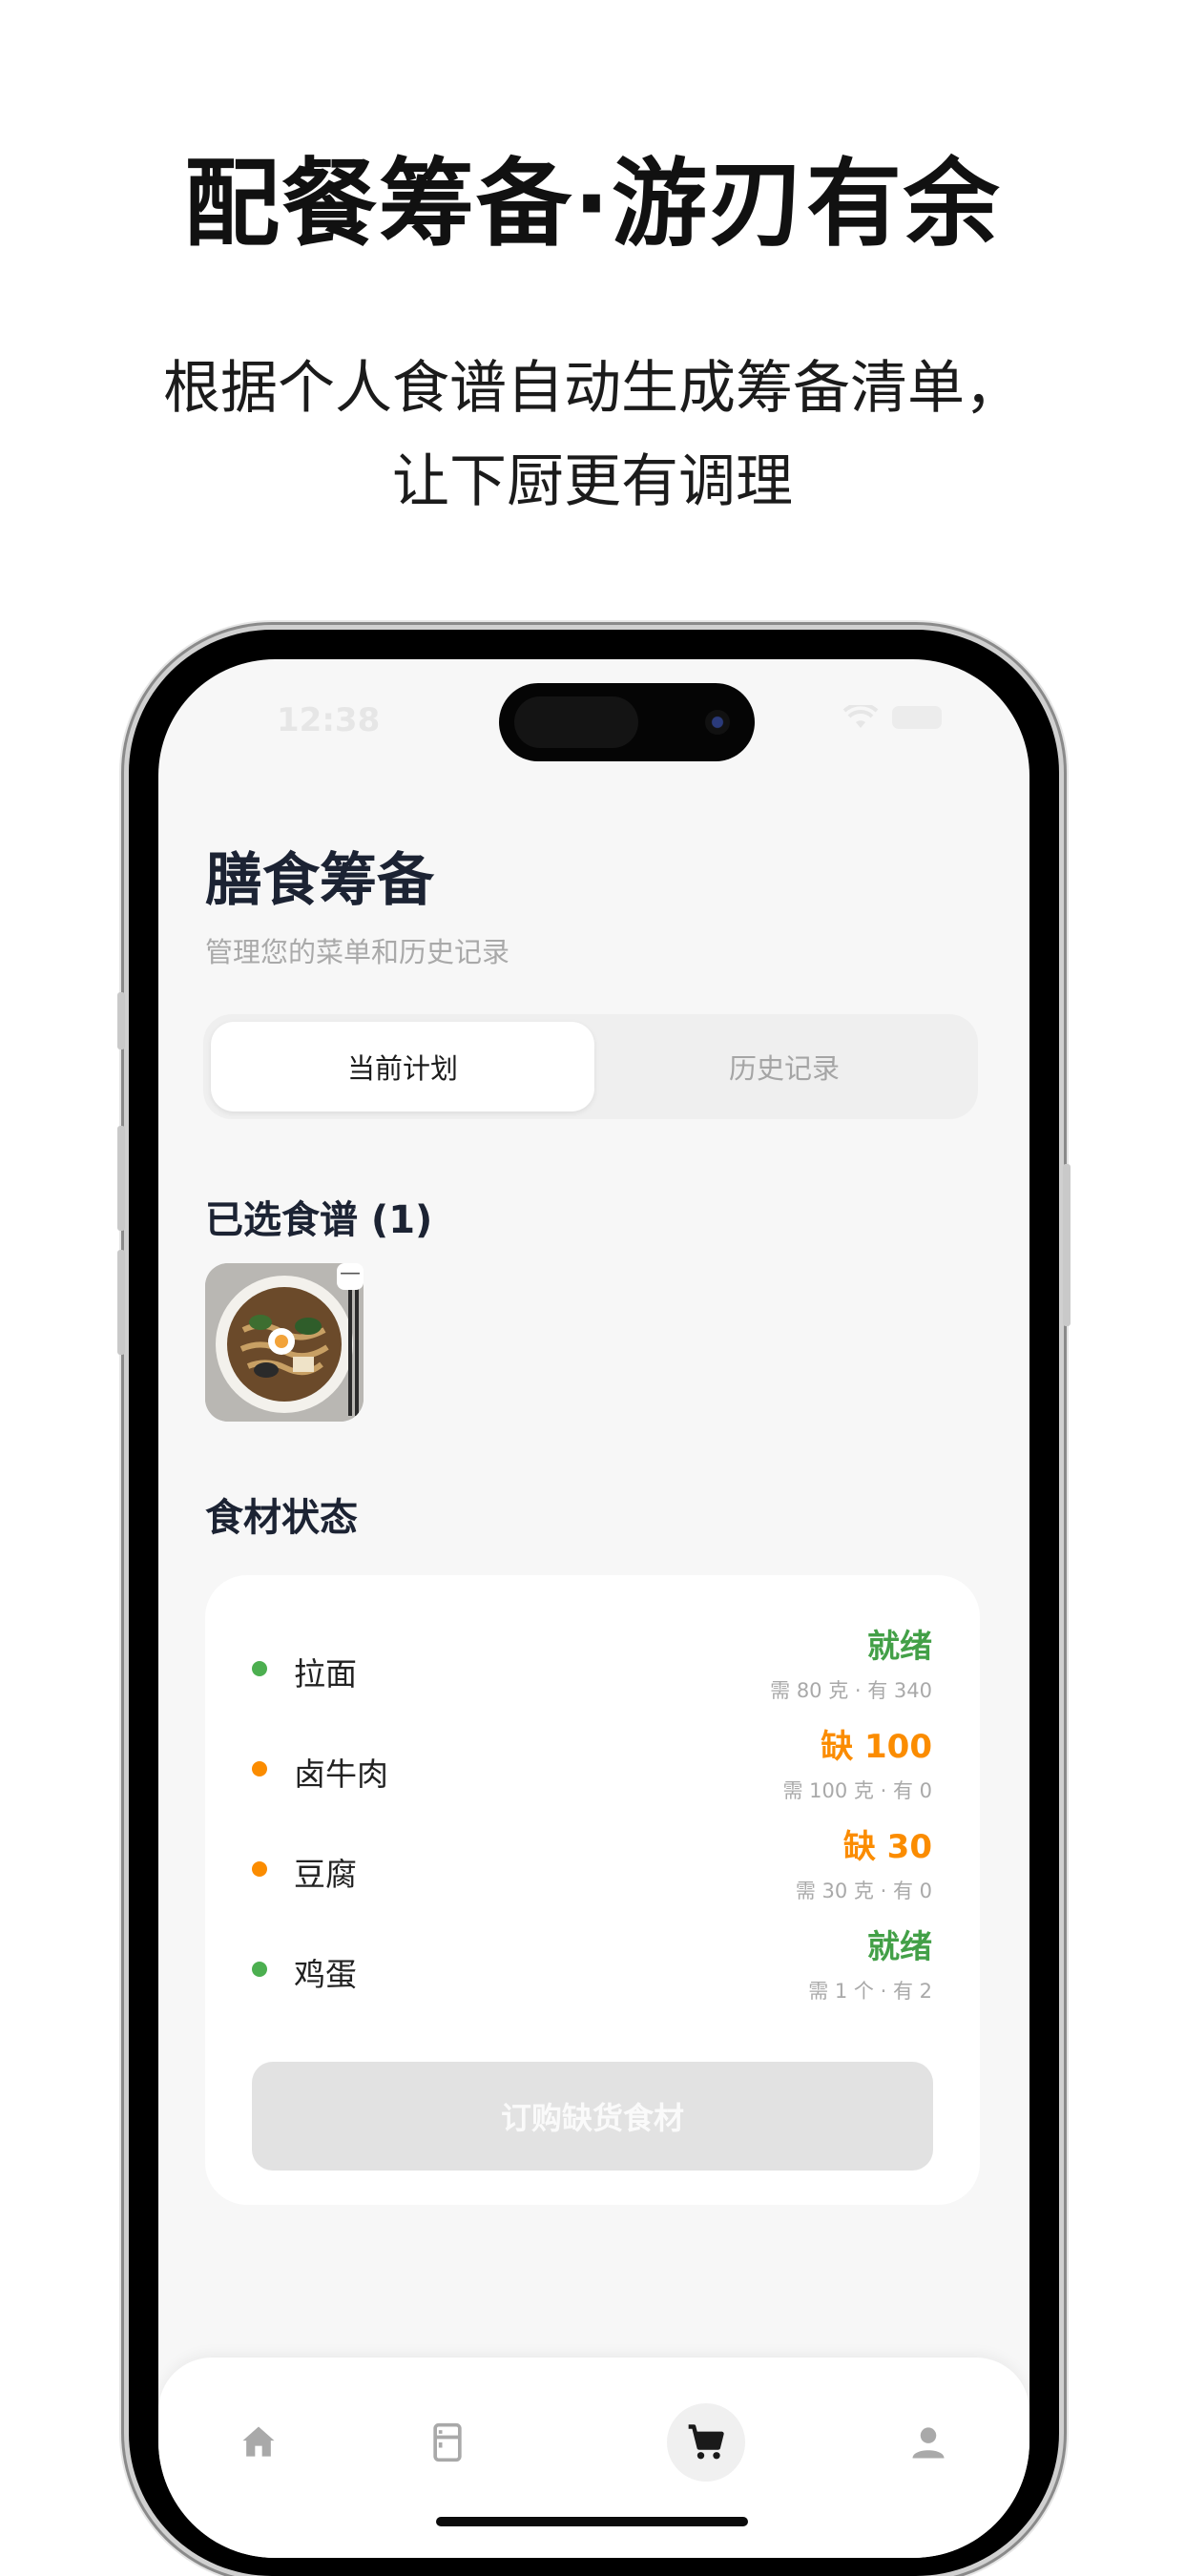  I want to click on tab-cart, so click(706, 2442).